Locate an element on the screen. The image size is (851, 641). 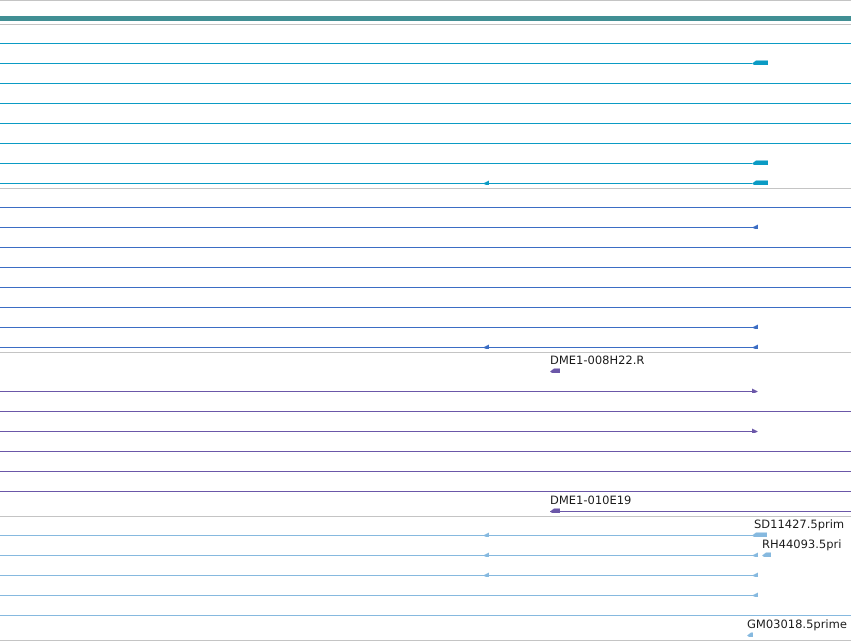
feature-label: RH44093.5pri is located at coordinates (802, 544).